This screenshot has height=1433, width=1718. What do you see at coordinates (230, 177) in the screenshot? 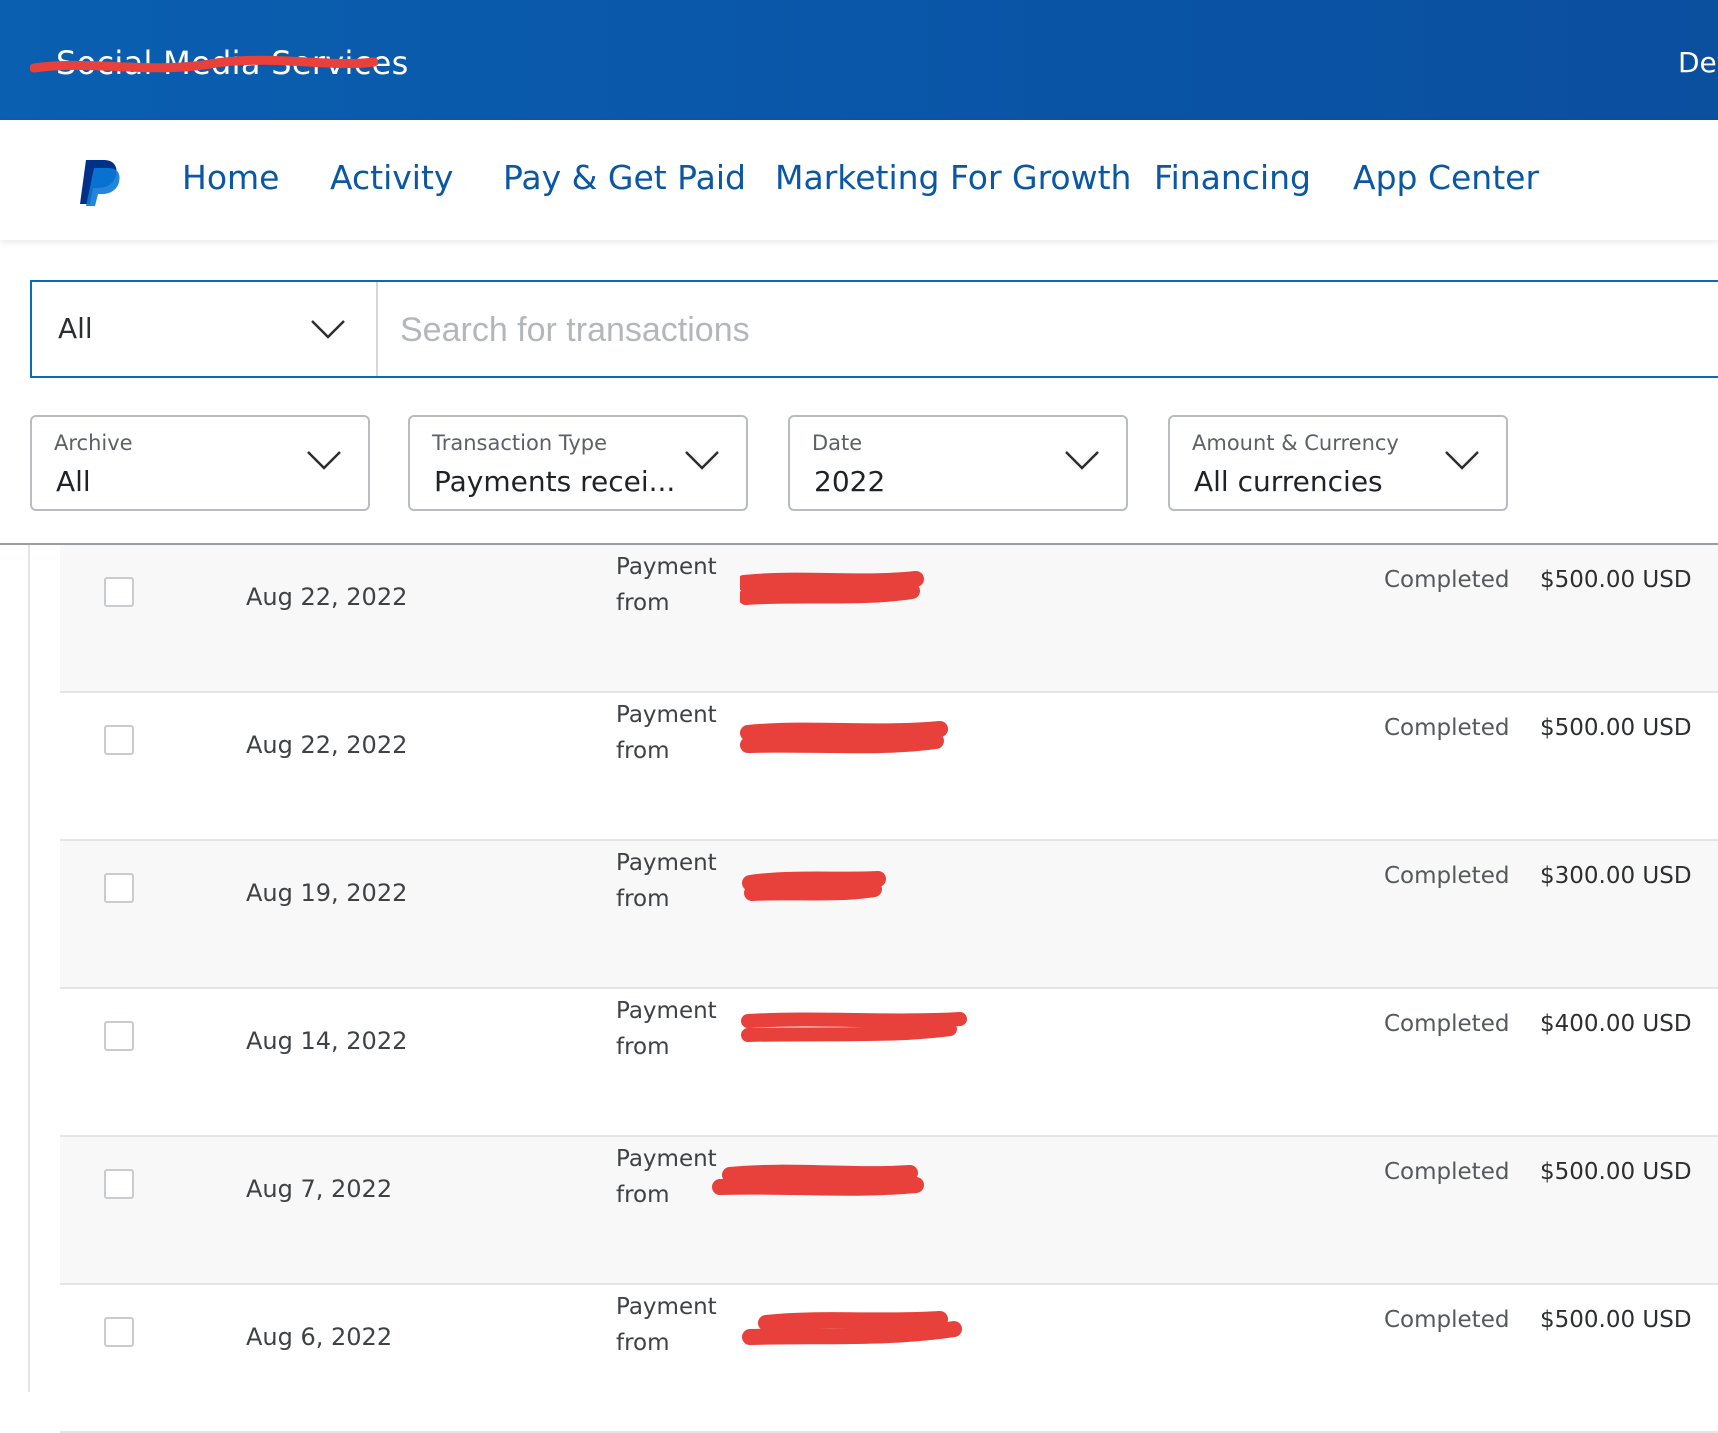
I see `nav-home: Home` at bounding box center [230, 177].